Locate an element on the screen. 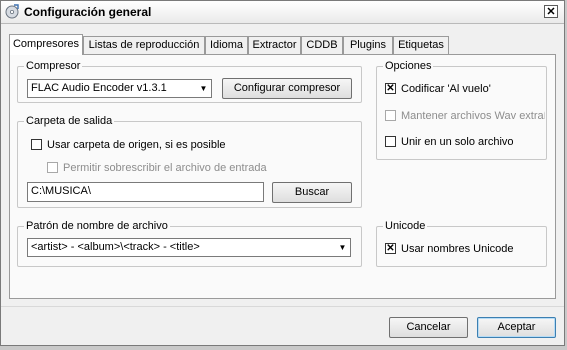 The width and height of the screenshot is (567, 350). tab-label: Extractor is located at coordinates (274, 45).